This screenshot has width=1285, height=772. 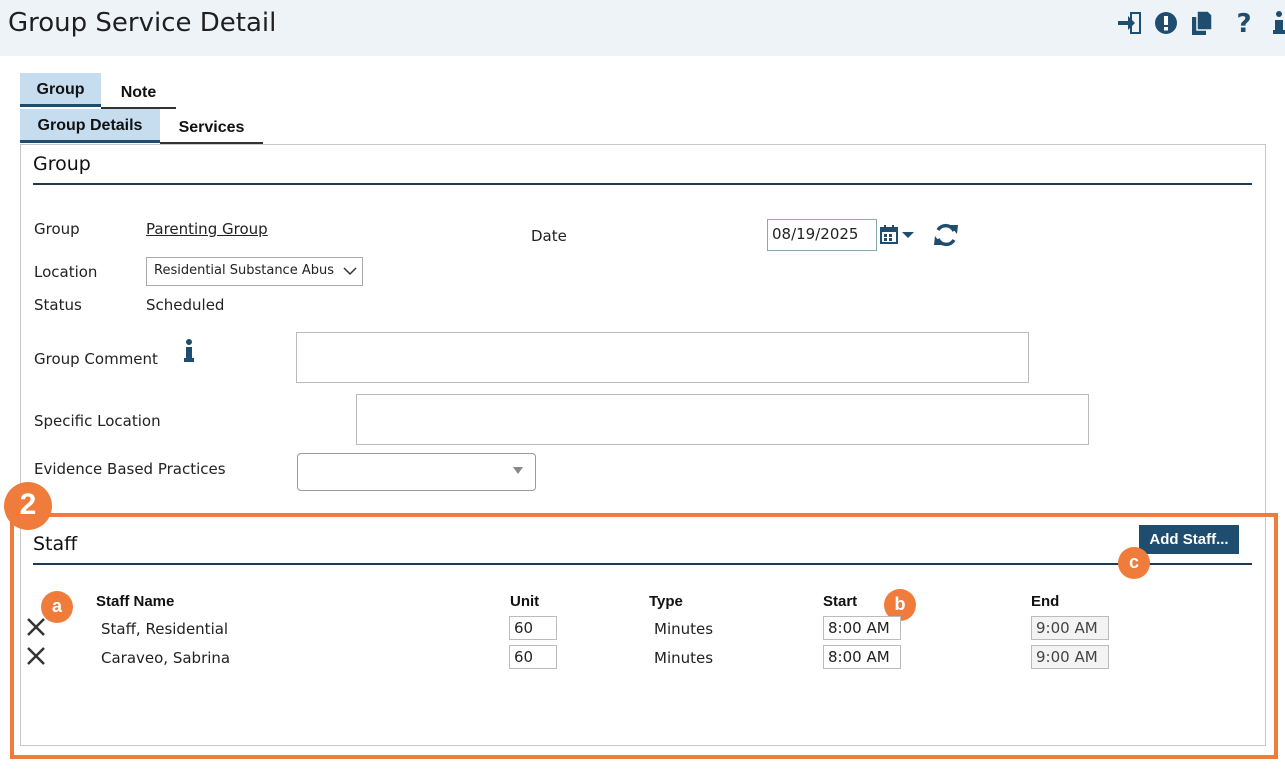 What do you see at coordinates (416, 472) in the screenshot?
I see `evidence-based-practices-select` at bounding box center [416, 472].